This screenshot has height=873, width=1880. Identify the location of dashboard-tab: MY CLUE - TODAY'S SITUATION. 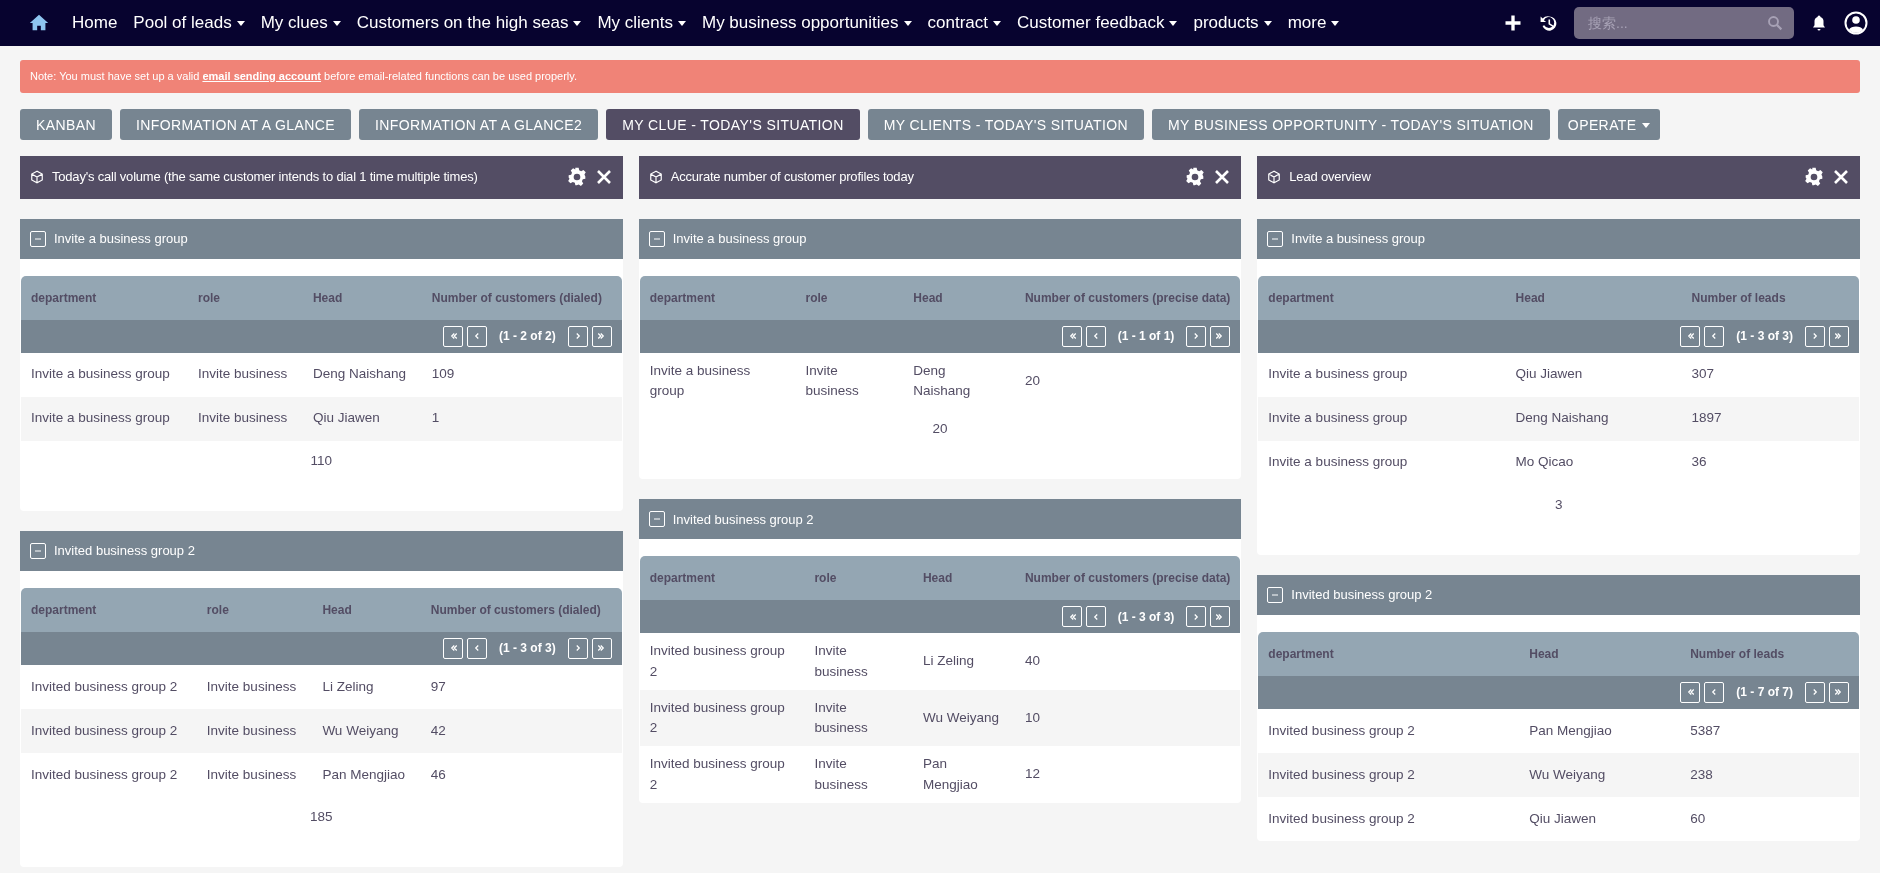
(733, 124).